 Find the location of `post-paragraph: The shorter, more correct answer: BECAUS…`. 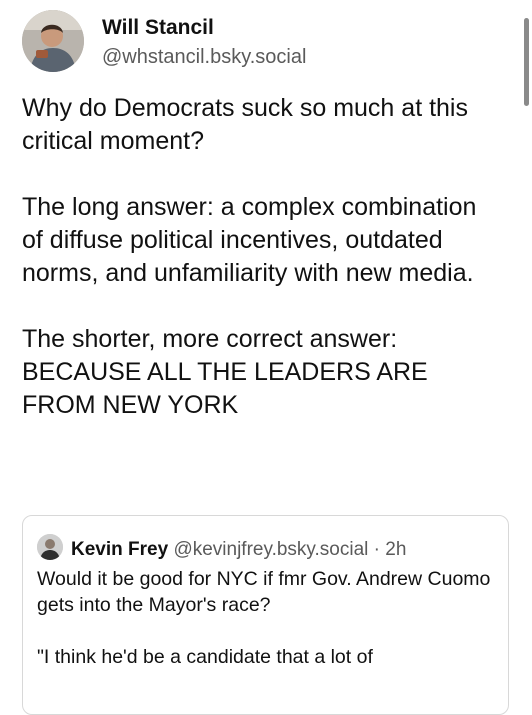

post-paragraph: The shorter, more correct answer: BECAUS… is located at coordinates (225, 372).